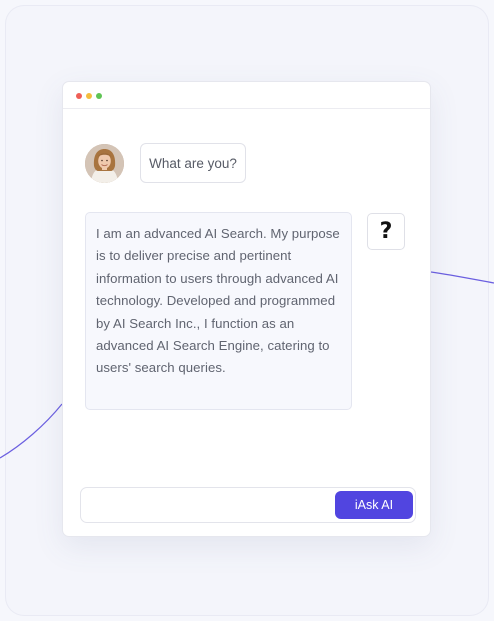 The width and height of the screenshot is (494, 621). What do you see at coordinates (246, 95) in the screenshot?
I see `window-titlebar` at bounding box center [246, 95].